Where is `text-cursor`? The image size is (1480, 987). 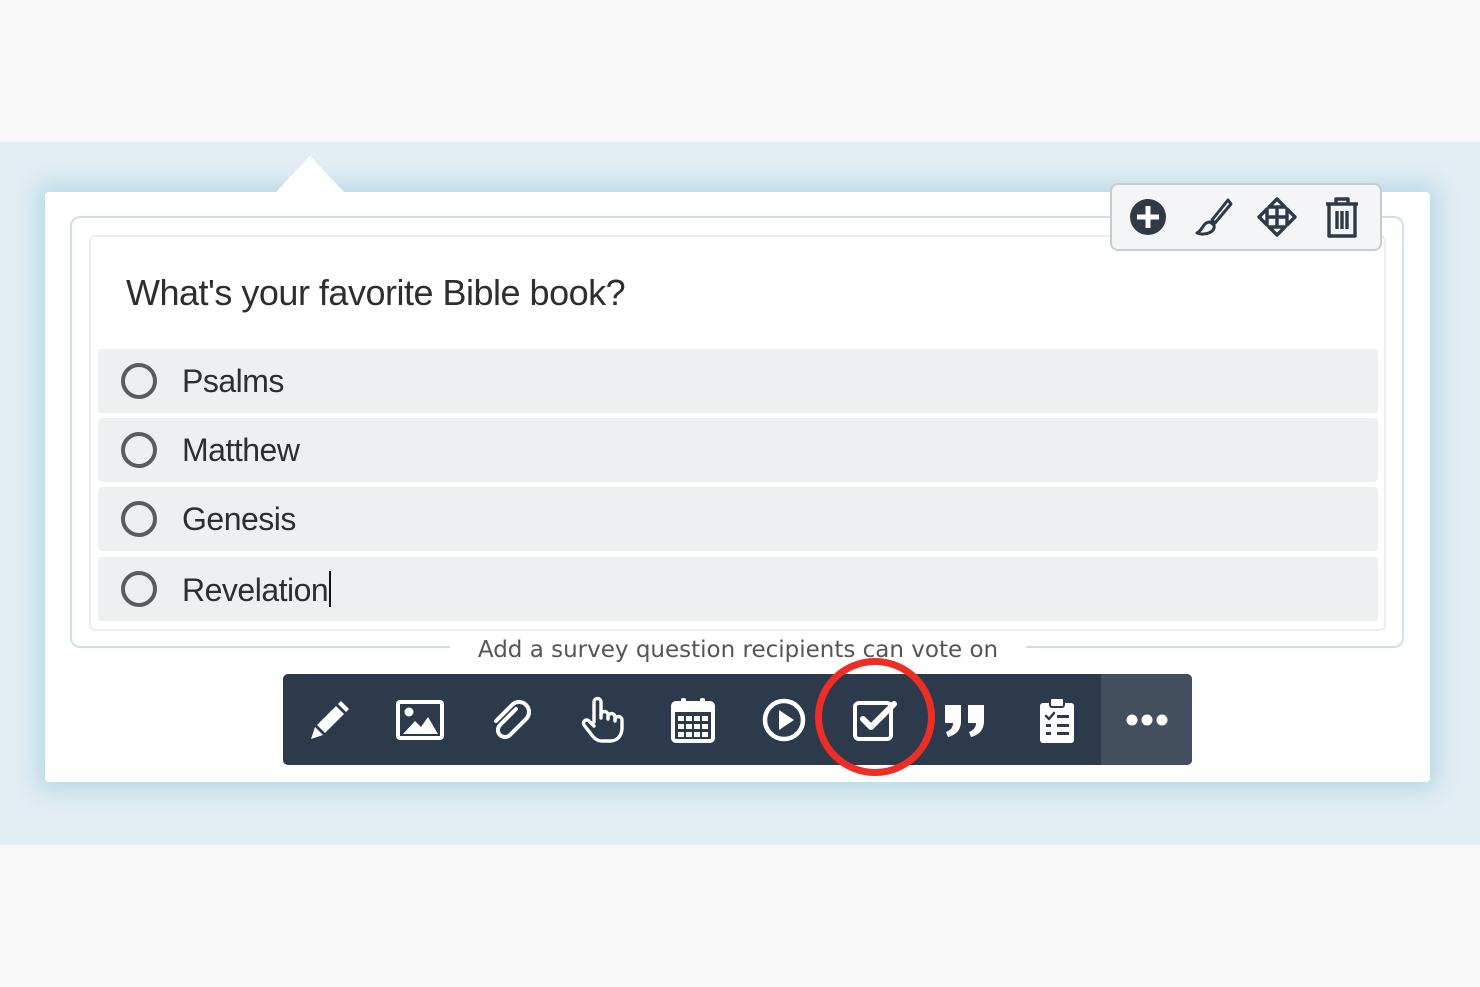
text-cursor is located at coordinates (330, 589).